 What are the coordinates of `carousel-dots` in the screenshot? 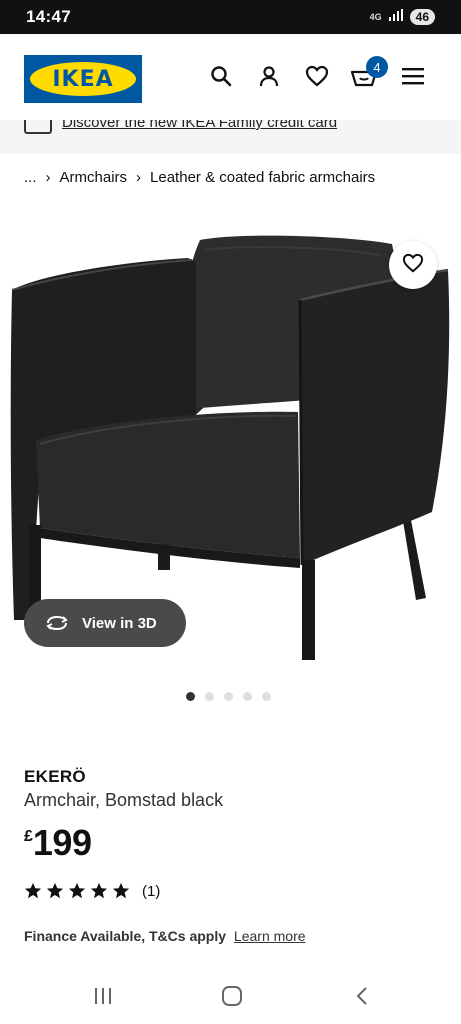 It's located at (228, 696).